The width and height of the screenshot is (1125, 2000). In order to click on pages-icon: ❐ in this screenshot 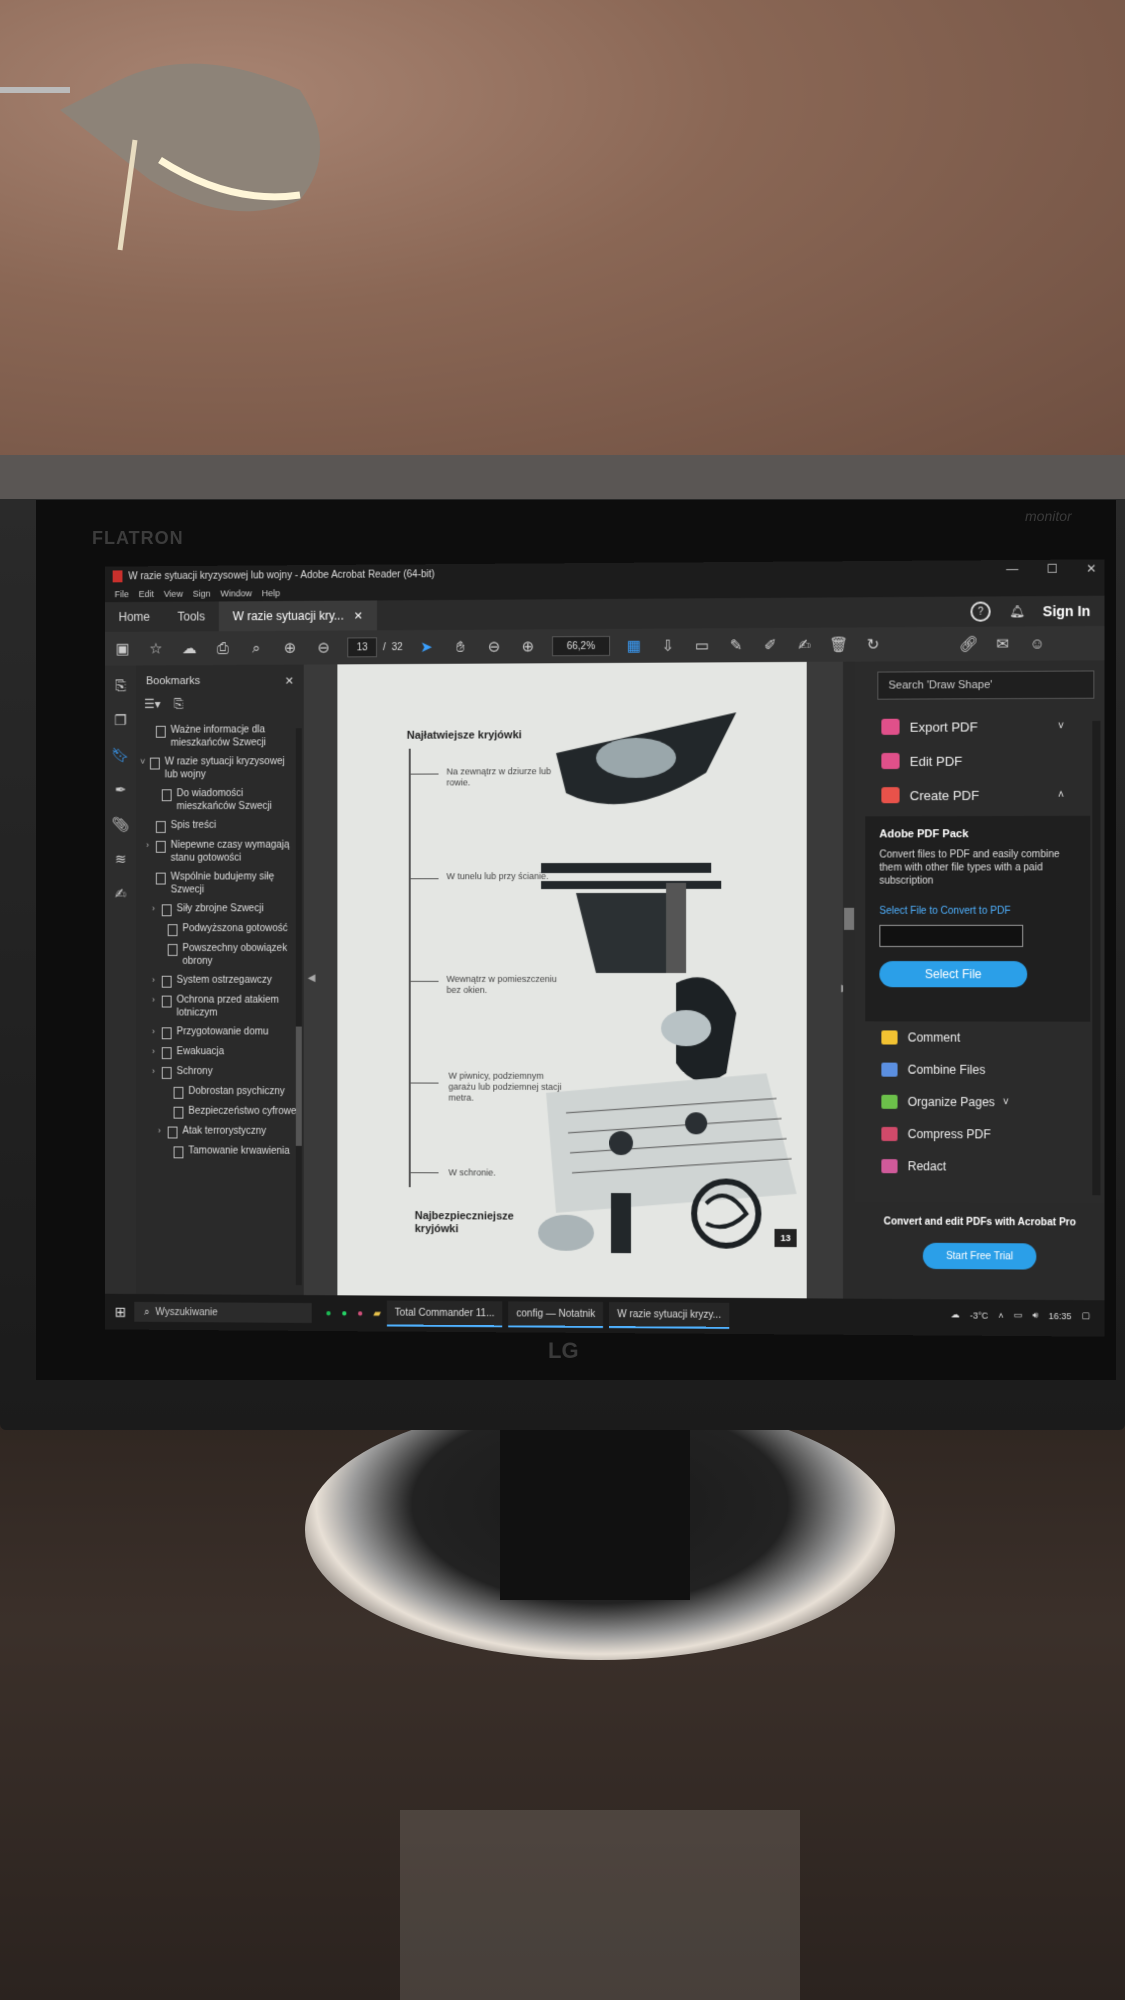, I will do `click(120, 720)`.